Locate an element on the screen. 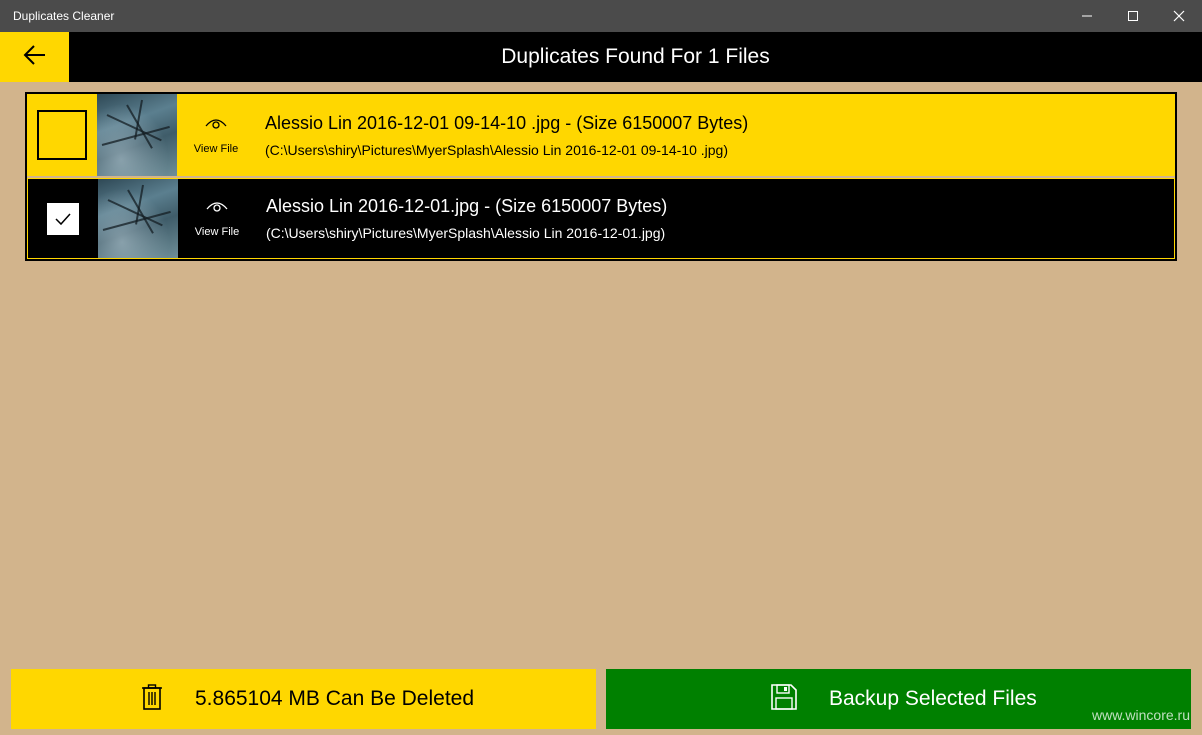  backup-label: Backup Selected Files is located at coordinates (933, 698).